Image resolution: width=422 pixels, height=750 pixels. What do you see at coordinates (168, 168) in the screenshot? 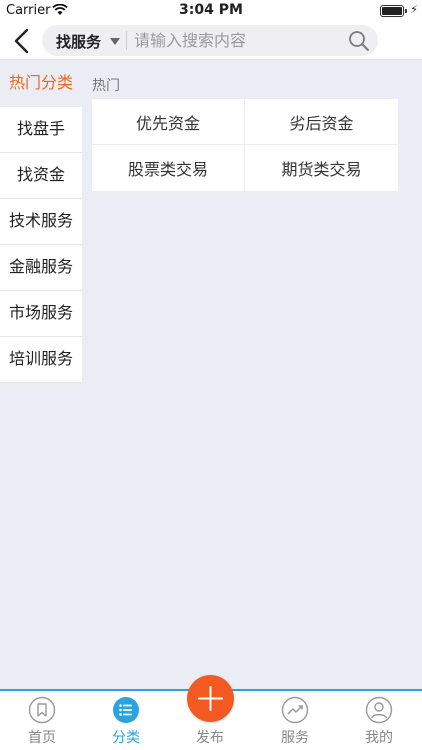
I see `subcategory-stock-trading: 股票类交易` at bounding box center [168, 168].